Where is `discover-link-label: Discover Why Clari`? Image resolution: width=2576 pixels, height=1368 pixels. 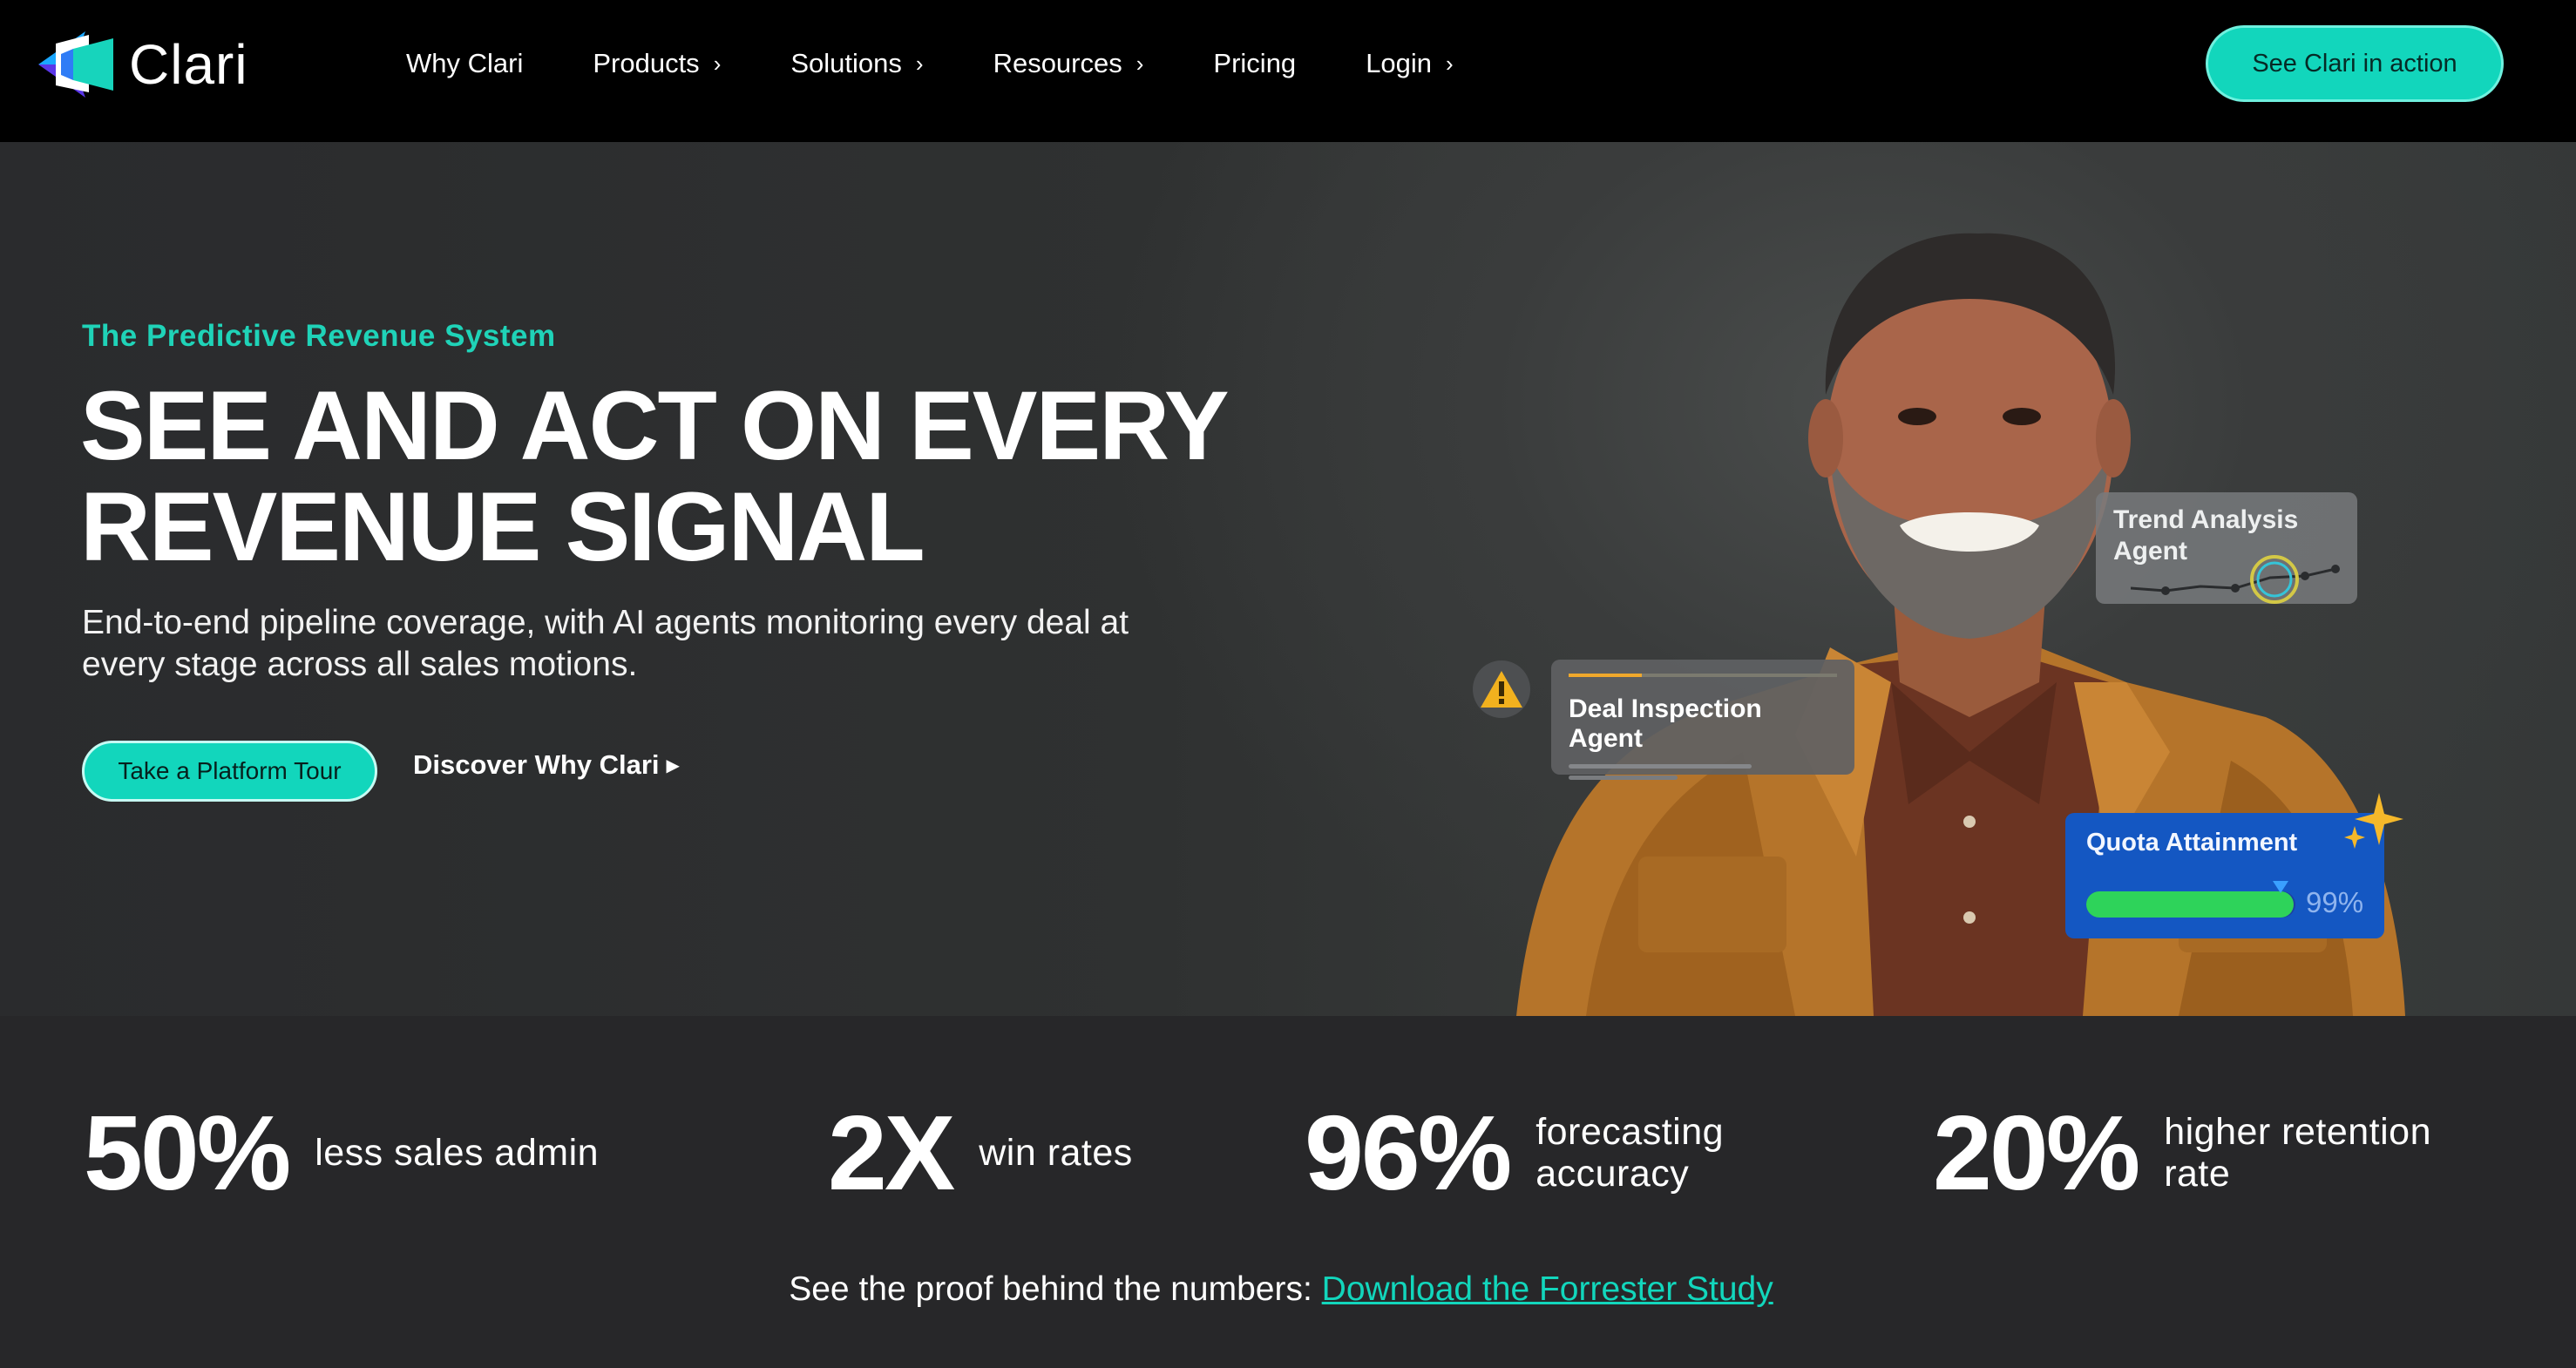 discover-link-label: Discover Why Clari is located at coordinates (537, 764).